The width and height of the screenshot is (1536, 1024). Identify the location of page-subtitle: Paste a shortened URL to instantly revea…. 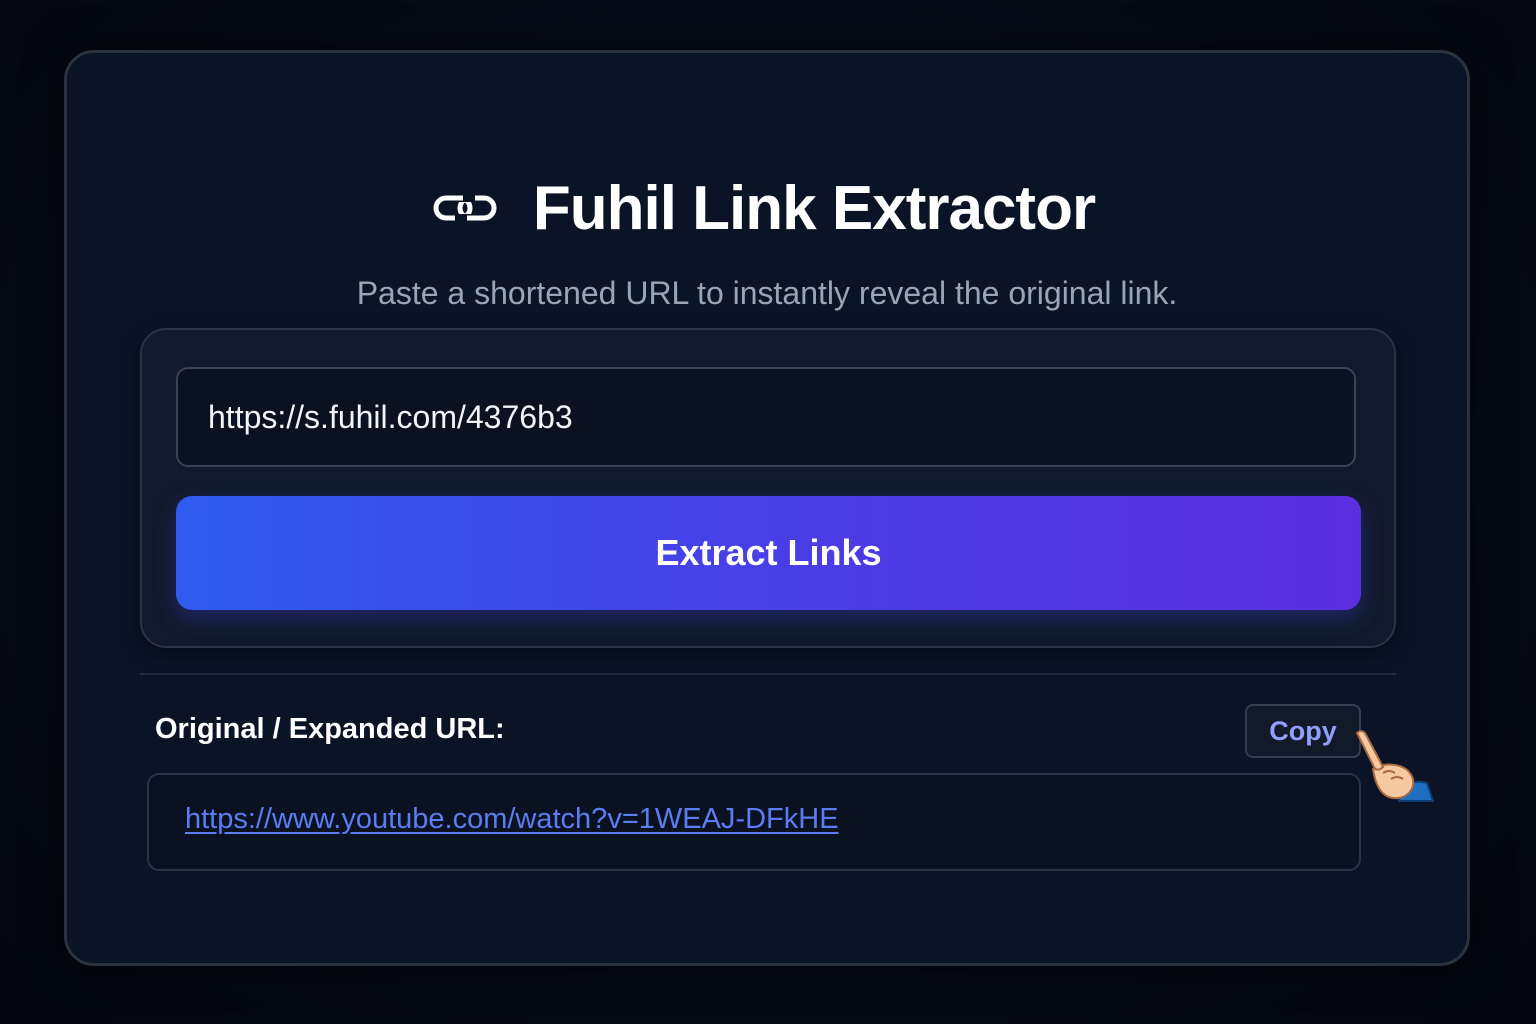
(767, 293).